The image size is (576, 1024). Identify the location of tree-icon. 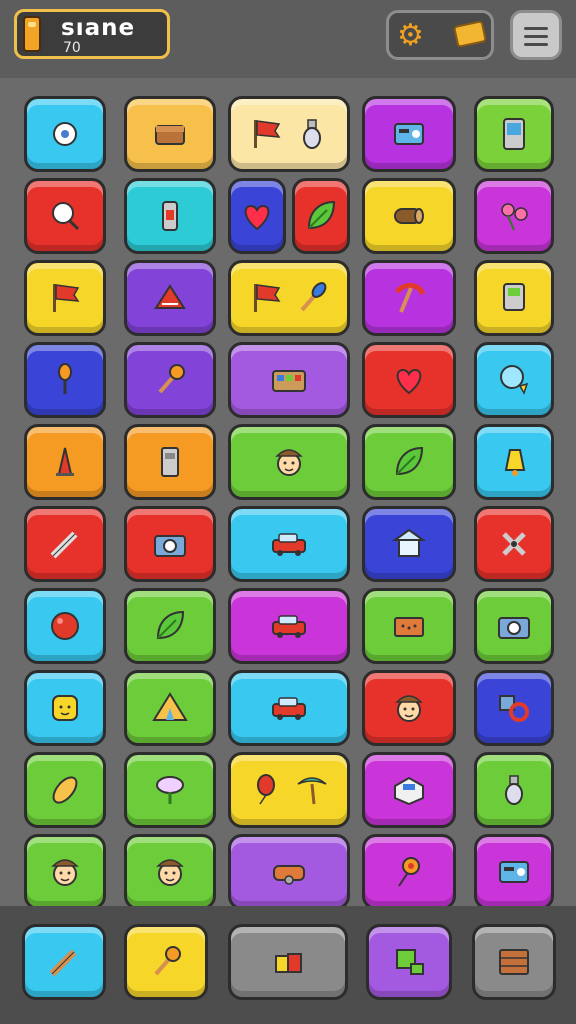
(170, 790).